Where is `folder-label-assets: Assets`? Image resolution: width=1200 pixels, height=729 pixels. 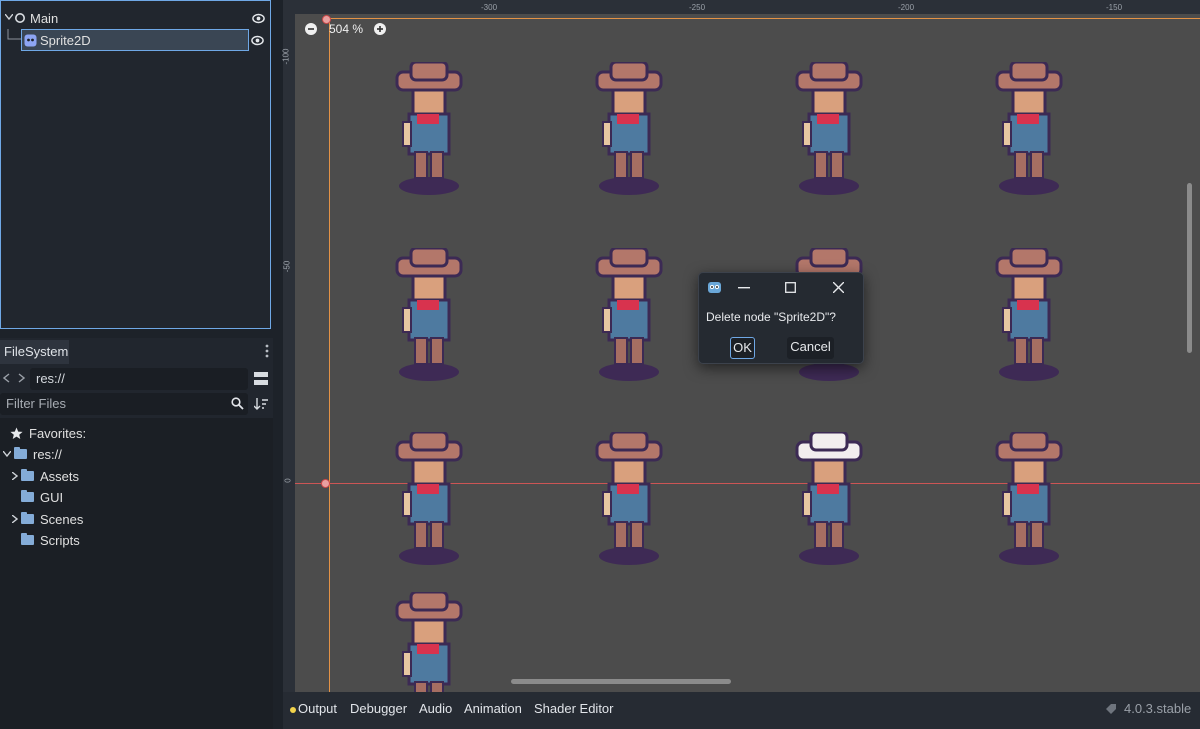 folder-label-assets: Assets is located at coordinates (60, 476).